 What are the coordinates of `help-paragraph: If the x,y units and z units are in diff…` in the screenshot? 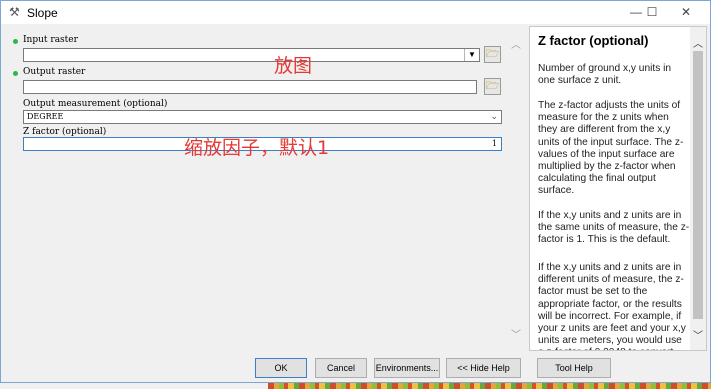 It's located at (612, 306).